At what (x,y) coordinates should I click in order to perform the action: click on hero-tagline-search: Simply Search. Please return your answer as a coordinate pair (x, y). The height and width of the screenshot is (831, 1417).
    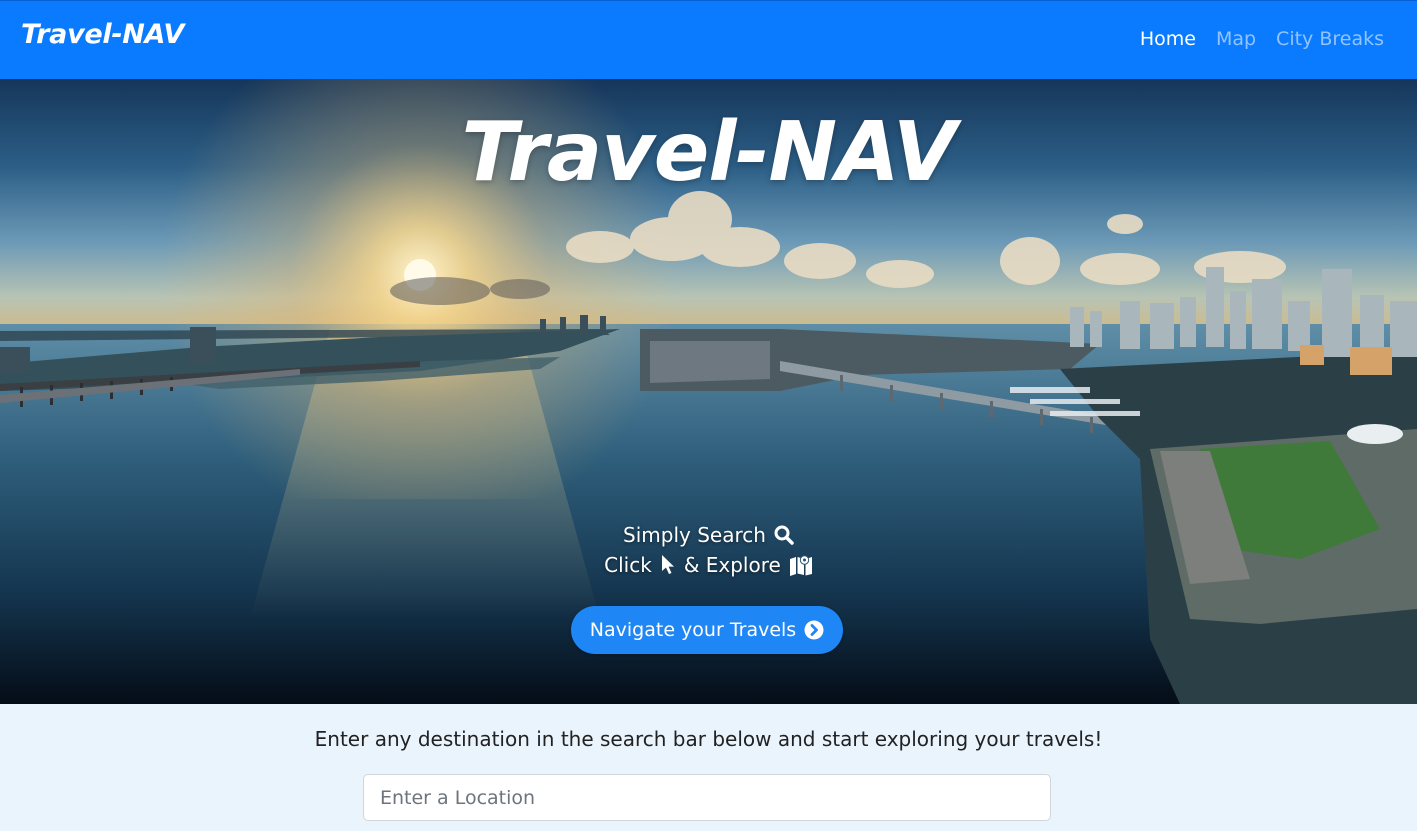
    Looking at the image, I should click on (708, 535).